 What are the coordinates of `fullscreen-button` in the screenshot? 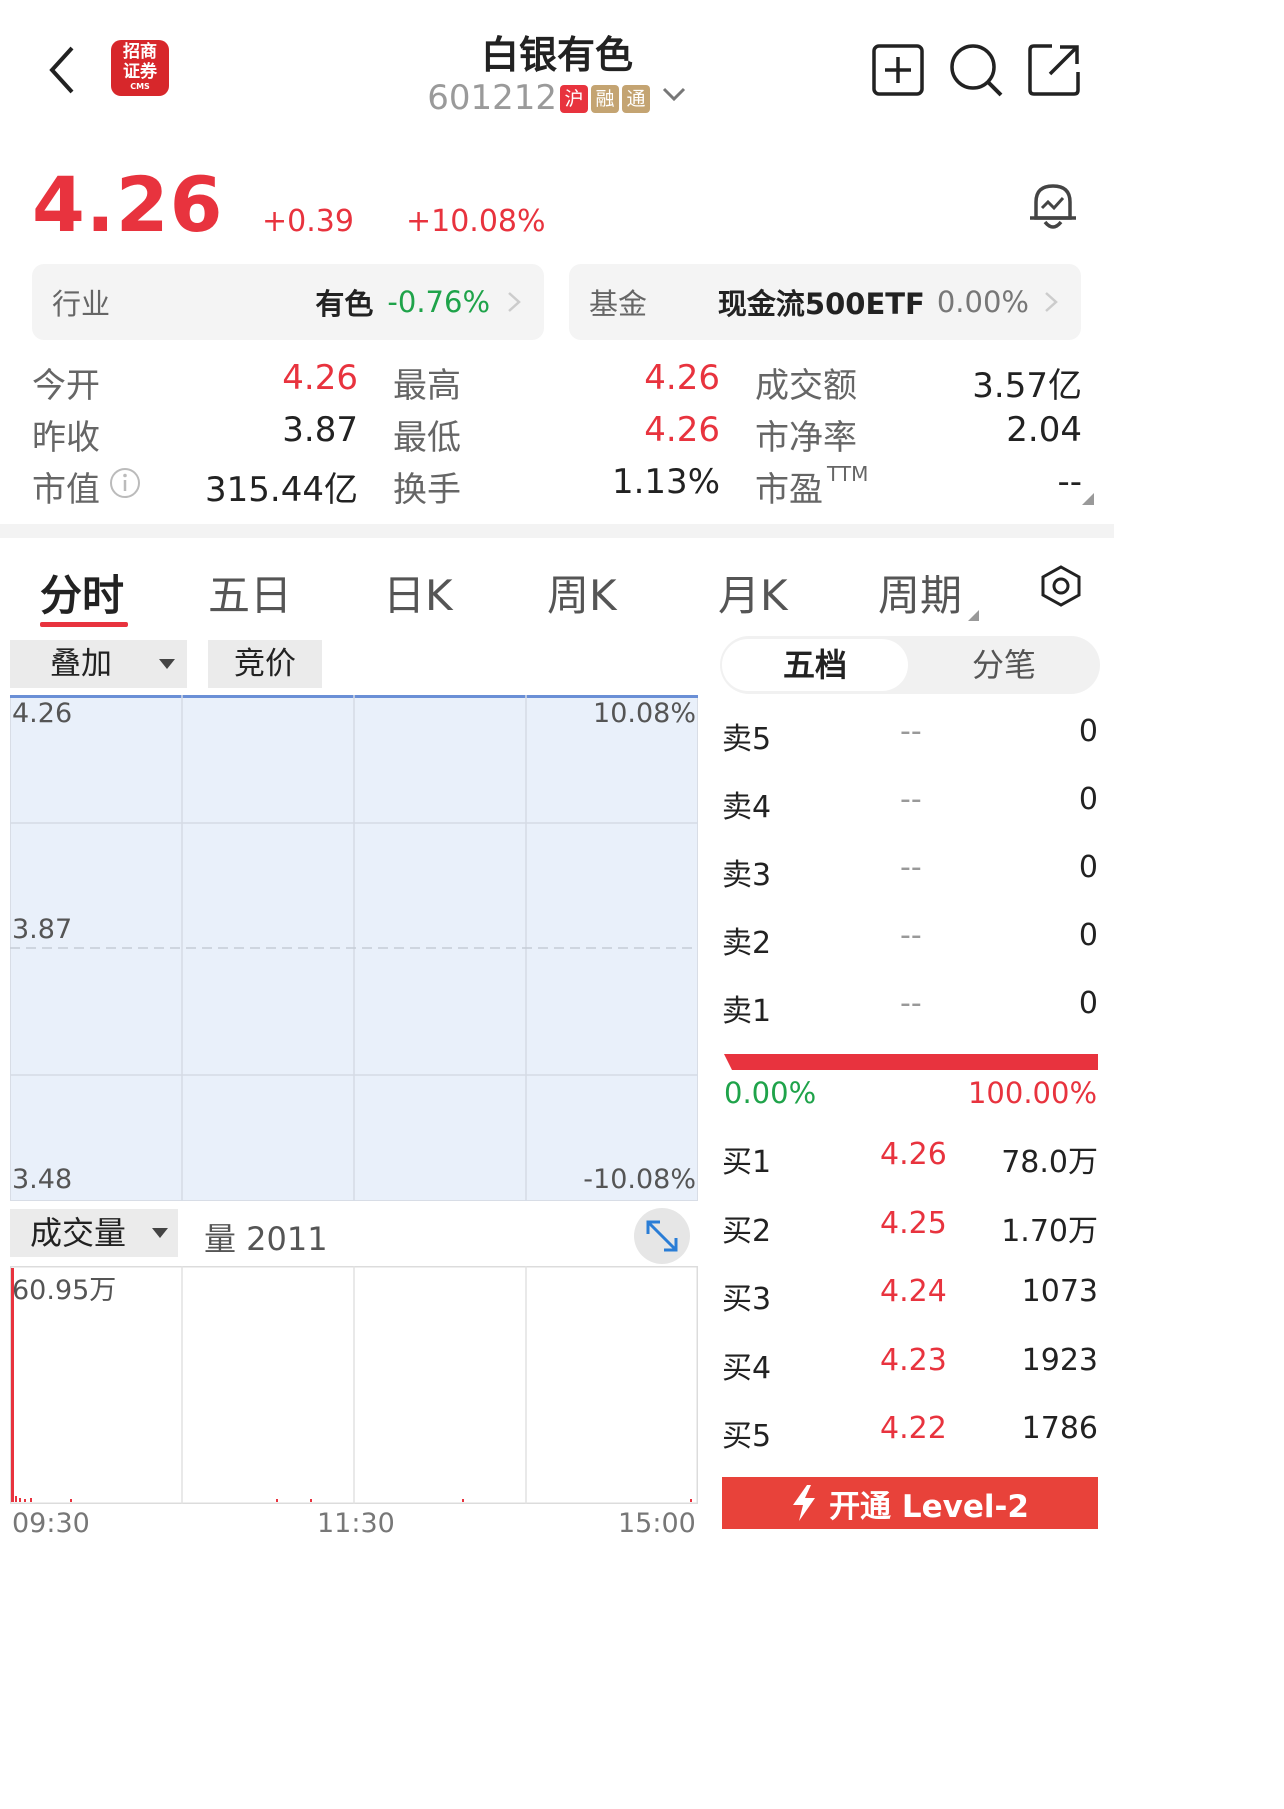 It's located at (662, 1236).